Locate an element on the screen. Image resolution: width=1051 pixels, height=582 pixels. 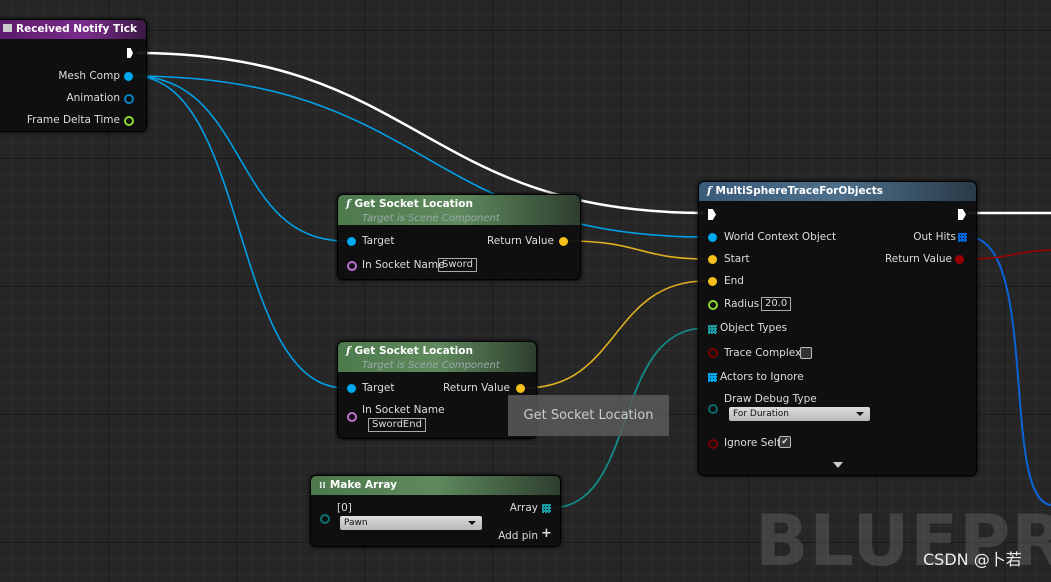
radius-pin is located at coordinates (713, 305).